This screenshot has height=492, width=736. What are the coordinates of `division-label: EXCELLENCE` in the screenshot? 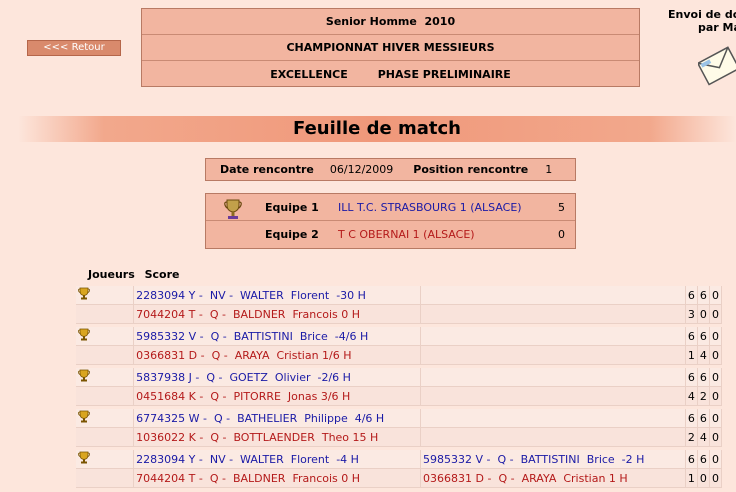 It's located at (309, 74).